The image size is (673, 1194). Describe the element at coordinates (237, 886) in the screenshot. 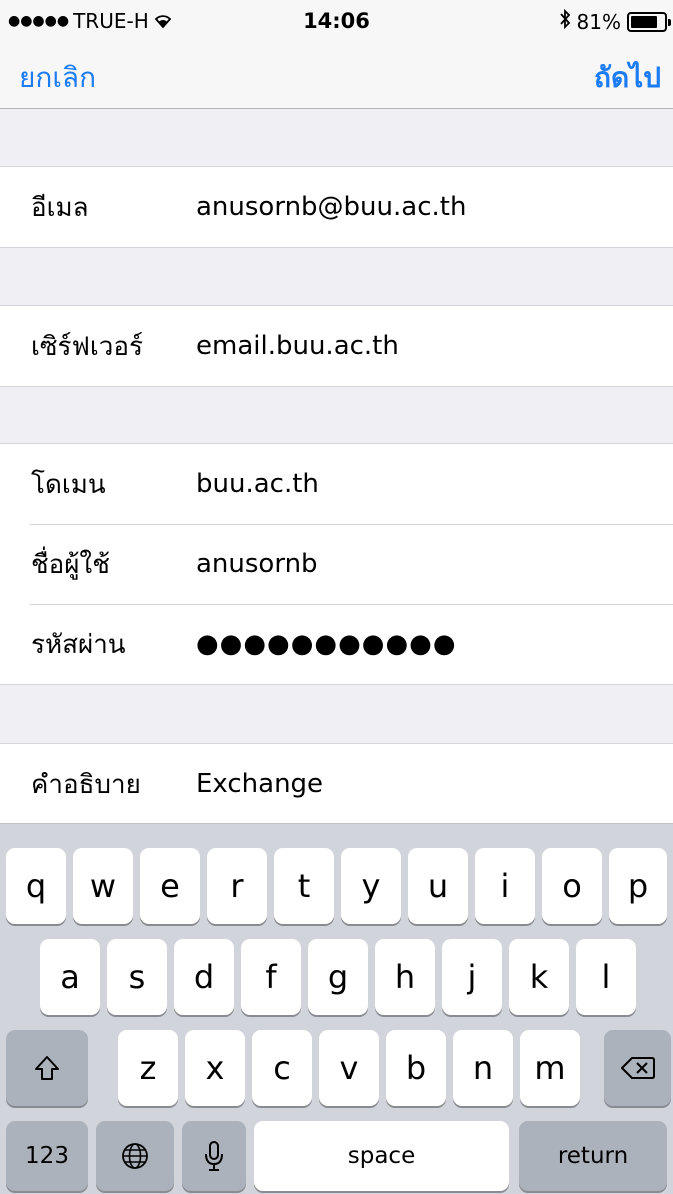

I see `key-r: r` at that location.